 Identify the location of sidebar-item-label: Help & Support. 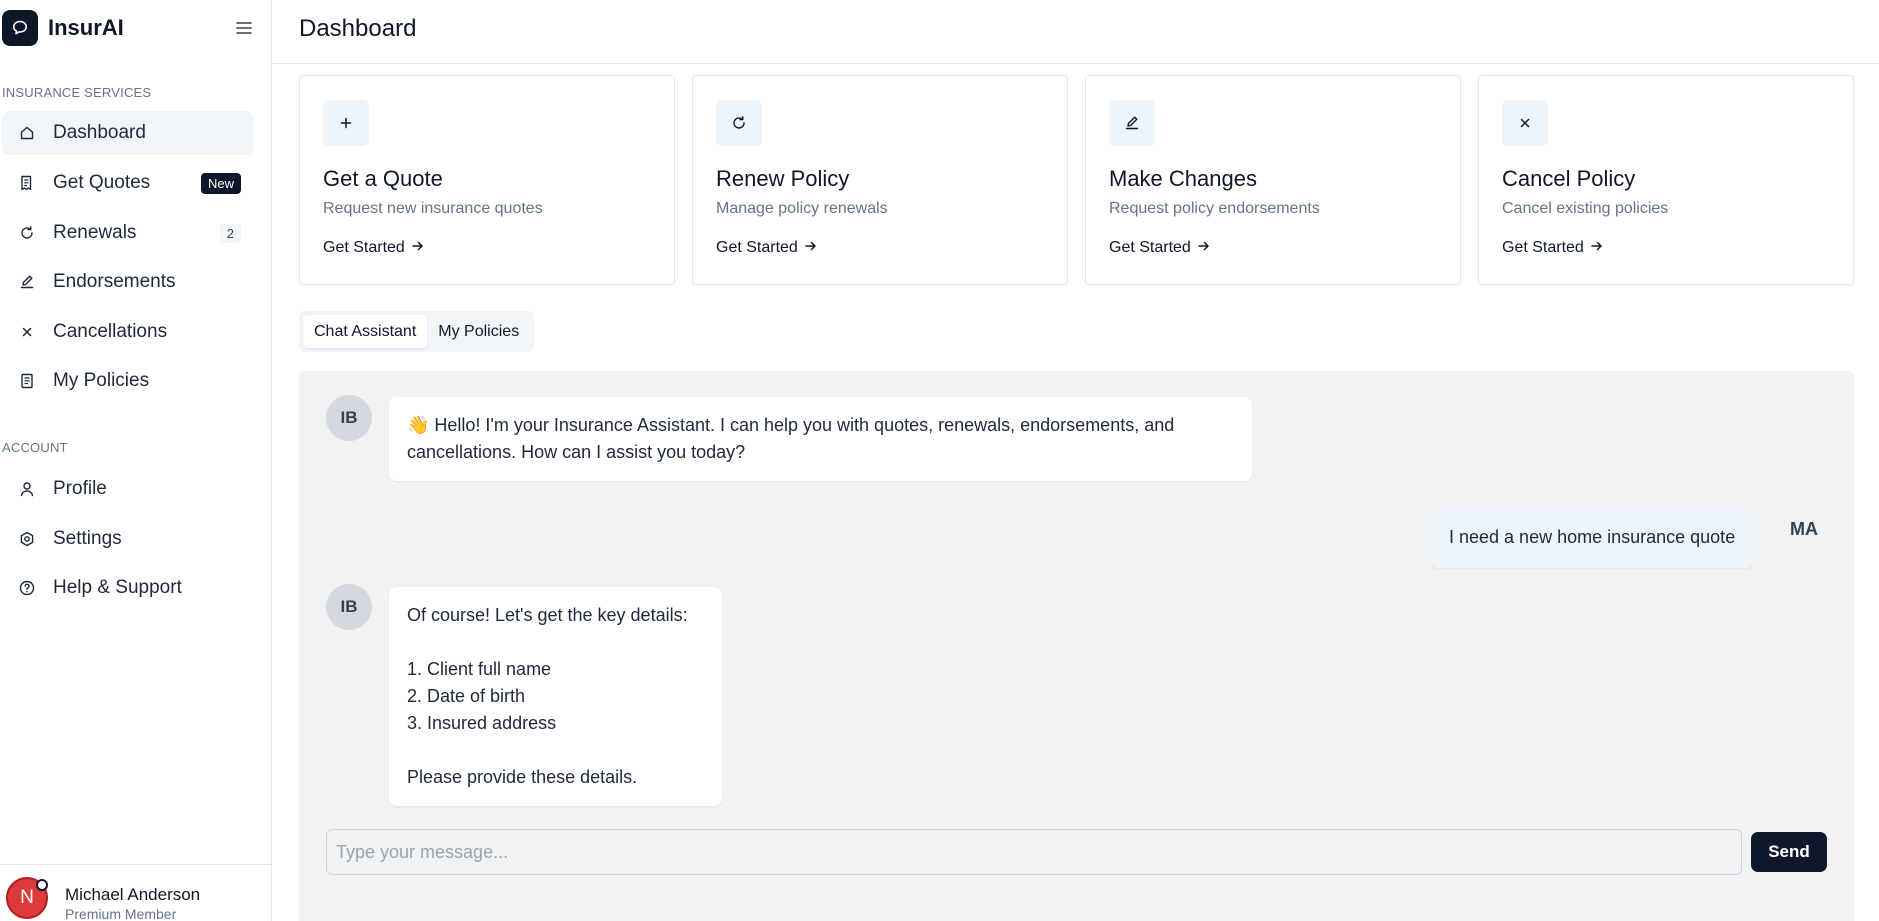
(117, 587).